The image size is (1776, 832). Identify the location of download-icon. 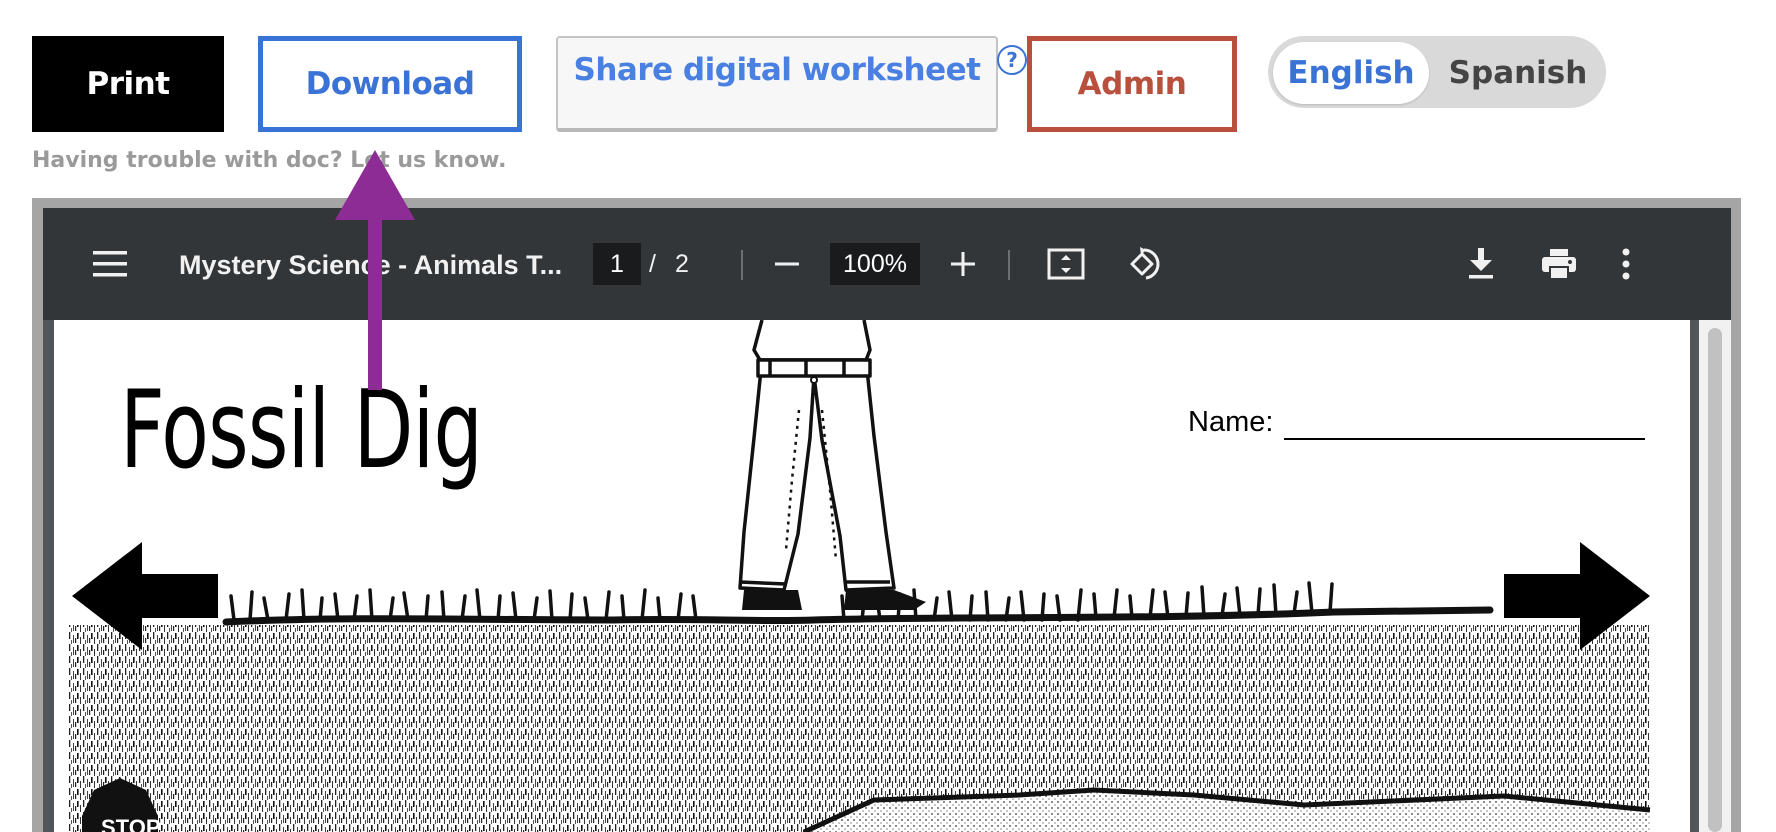
(1481, 263).